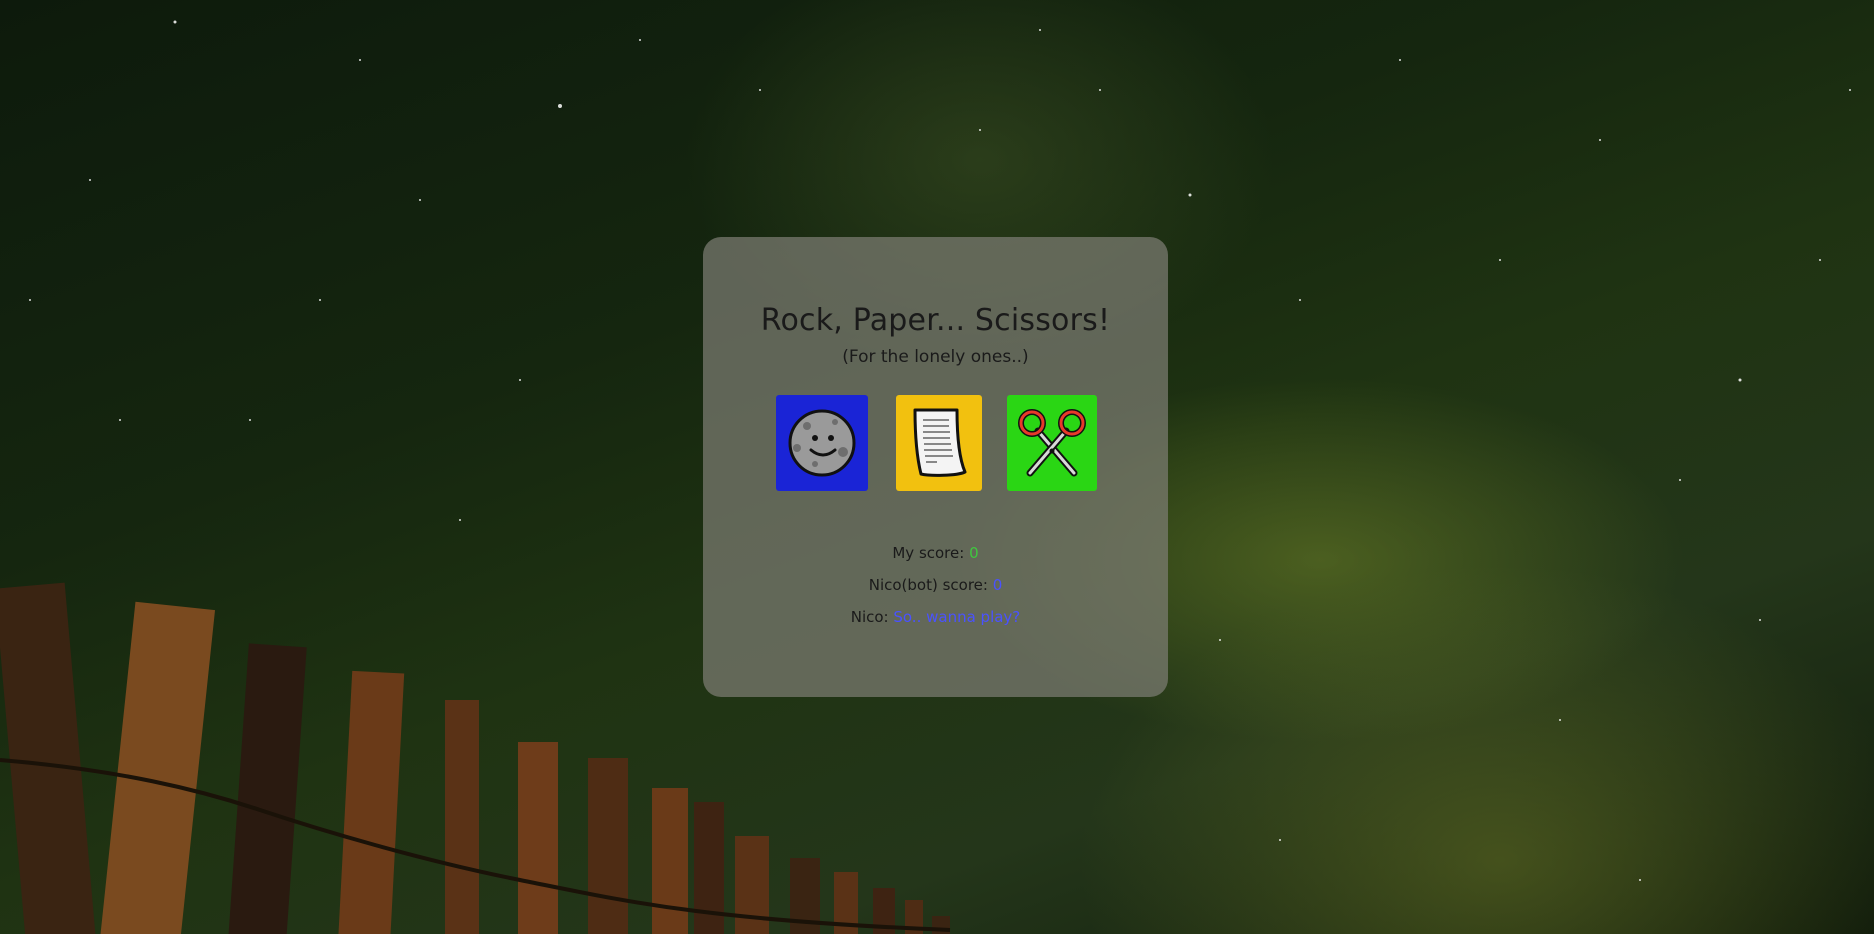 The height and width of the screenshot is (934, 1874). I want to click on bot-message: So.. wanna play?, so click(957, 617).